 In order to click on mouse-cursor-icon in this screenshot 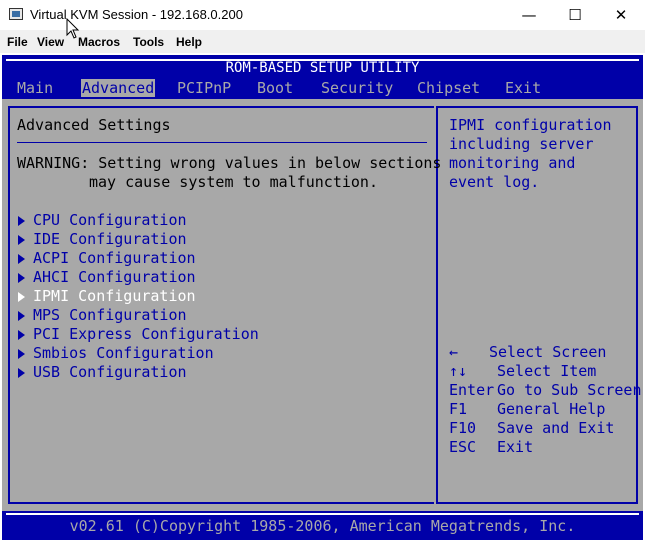, I will do `click(73, 28)`.